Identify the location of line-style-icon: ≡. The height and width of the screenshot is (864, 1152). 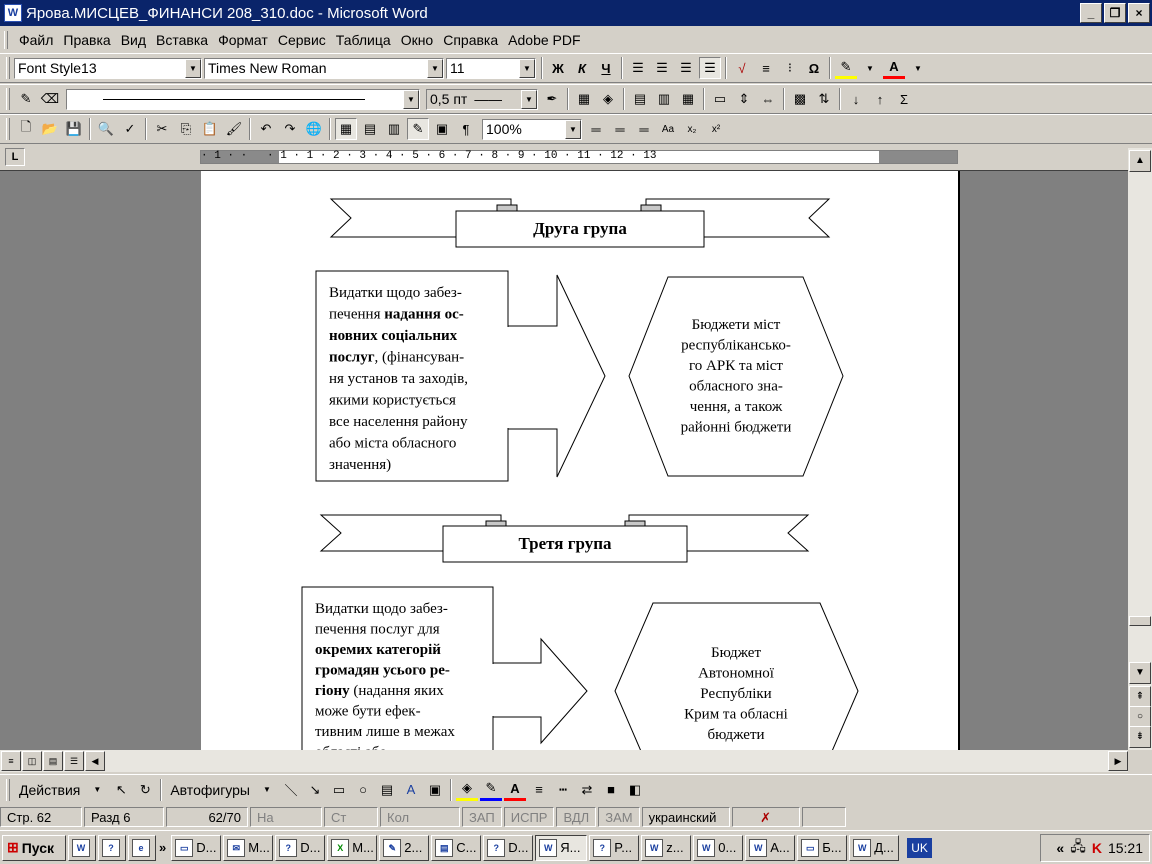
(539, 790).